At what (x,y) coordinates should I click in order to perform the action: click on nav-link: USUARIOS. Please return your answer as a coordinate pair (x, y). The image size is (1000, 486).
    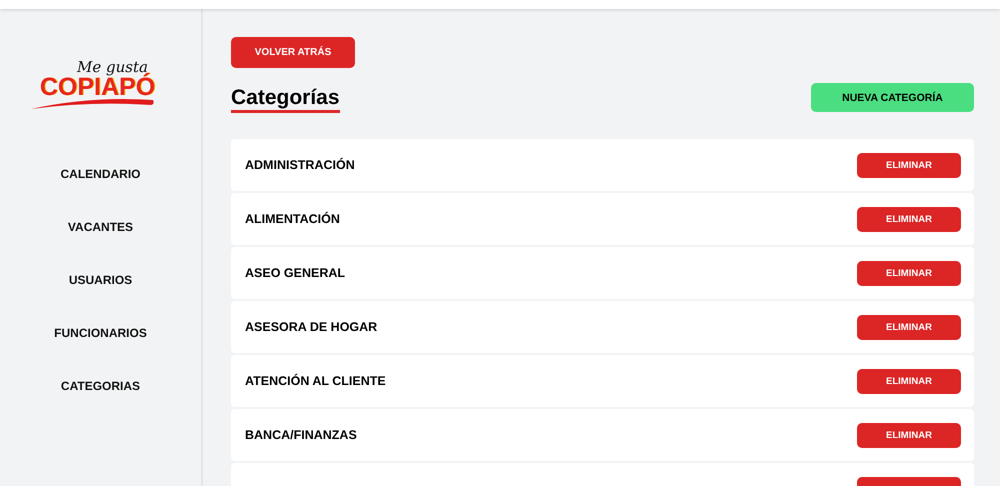
    Looking at the image, I should click on (100, 280).